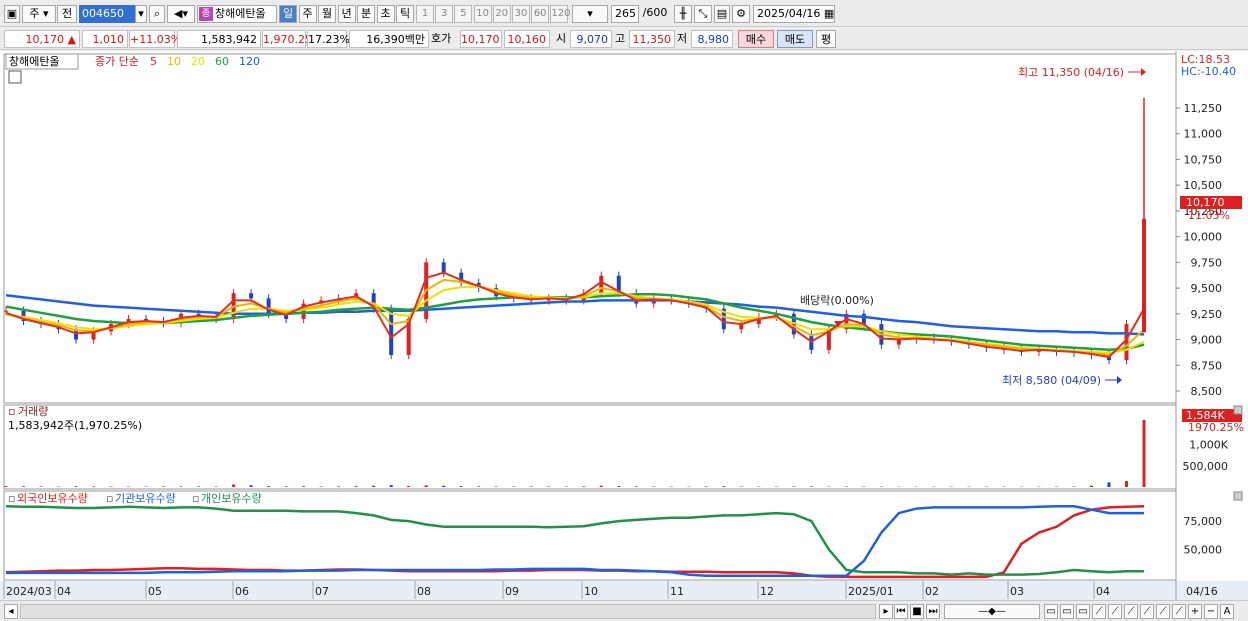  What do you see at coordinates (826, 39) in the screenshot?
I see `eval-button: 평` at bounding box center [826, 39].